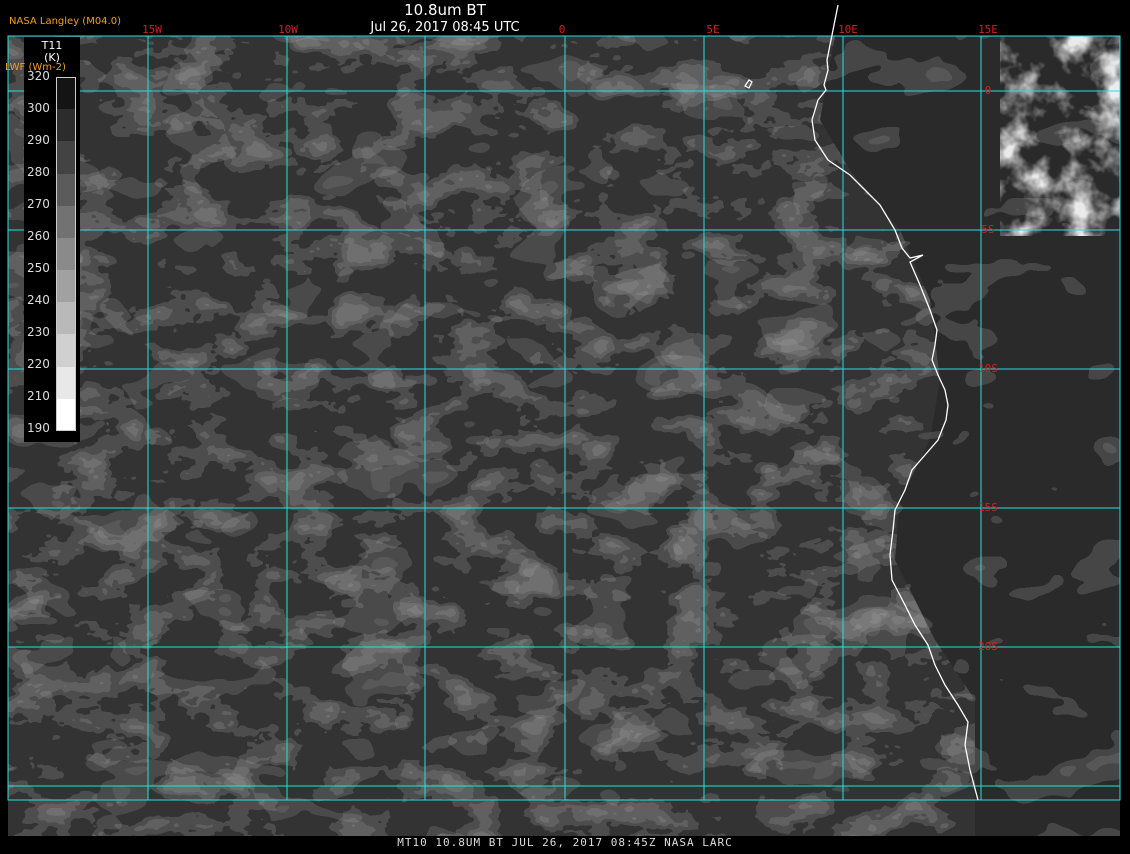 The height and width of the screenshot is (854, 1130). Describe the element at coordinates (988, 507) in the screenshot. I see `latitude-label: 15S` at that location.